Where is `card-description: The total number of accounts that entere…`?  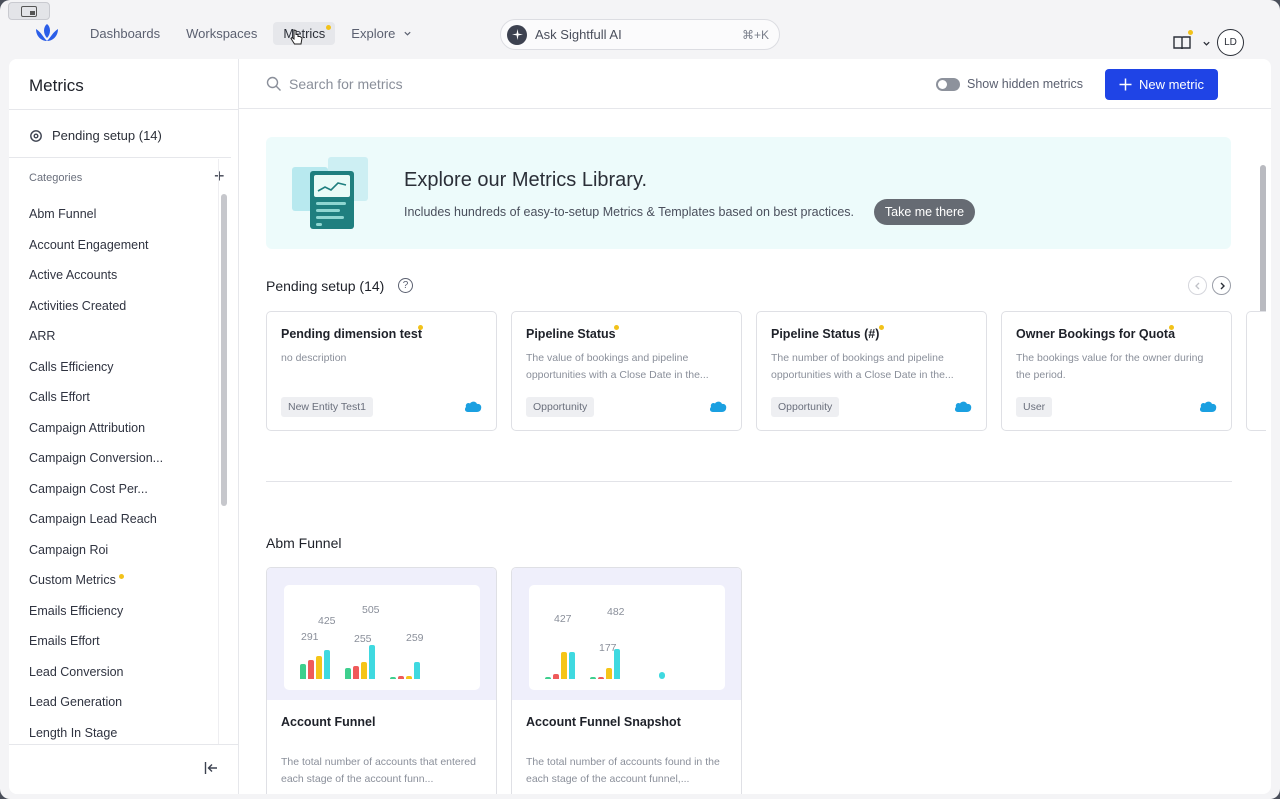 card-description: The total number of accounts that entere… is located at coordinates (378, 770).